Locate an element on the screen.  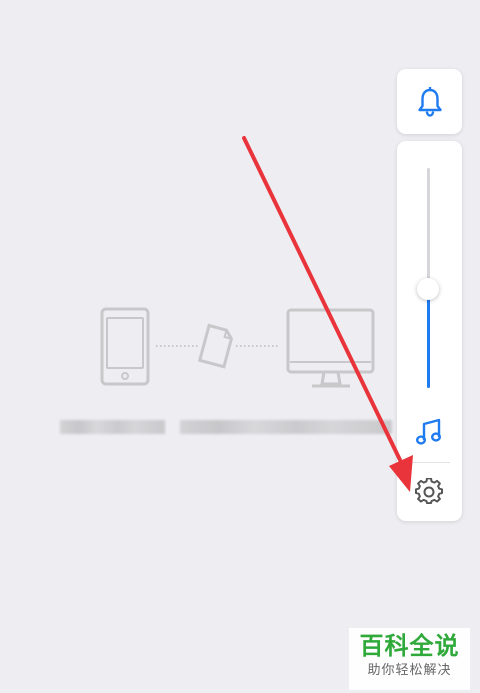
phone-icon is located at coordinates (125, 346).